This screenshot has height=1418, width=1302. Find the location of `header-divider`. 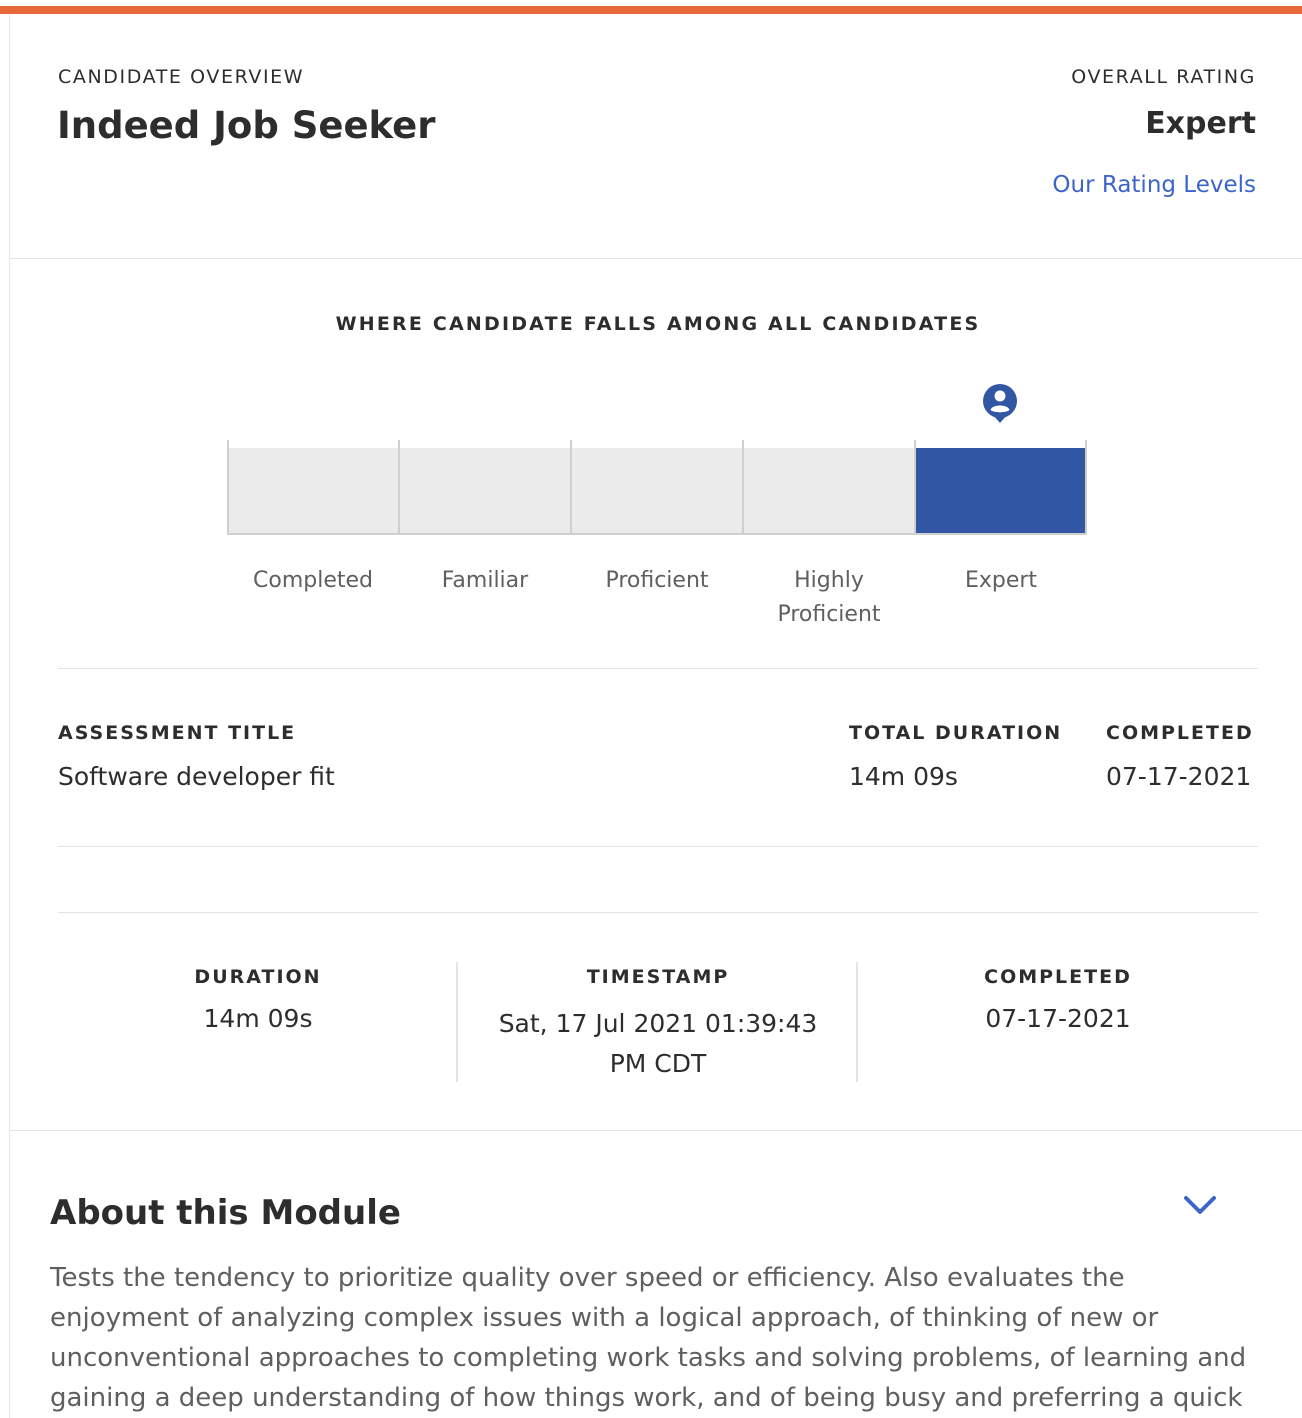

header-divider is located at coordinates (656, 258).